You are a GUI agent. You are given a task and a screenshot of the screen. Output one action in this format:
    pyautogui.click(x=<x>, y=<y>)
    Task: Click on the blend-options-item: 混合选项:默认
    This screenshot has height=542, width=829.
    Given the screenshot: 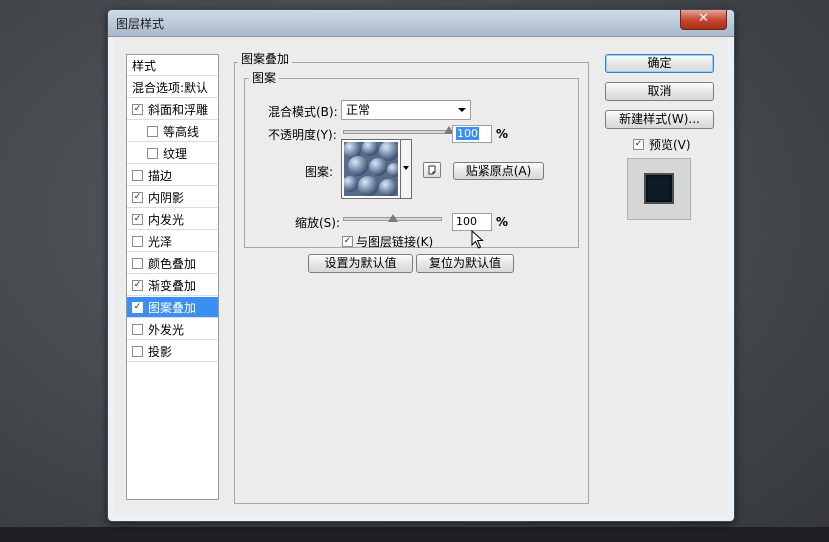 What is the action you would take?
    pyautogui.click(x=172, y=87)
    